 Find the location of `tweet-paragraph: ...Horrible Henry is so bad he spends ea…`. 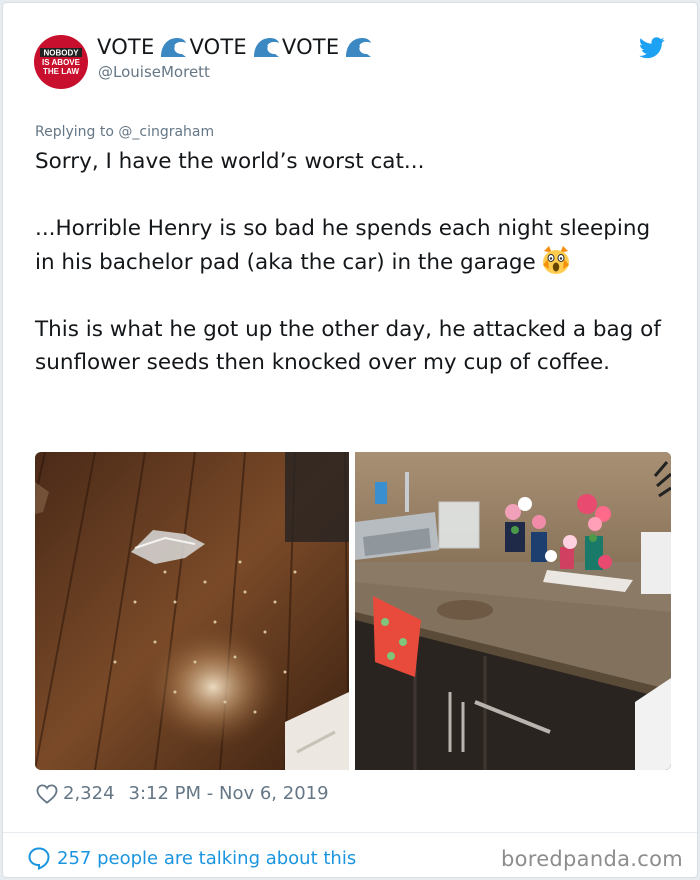

tweet-paragraph: ...Horrible Henry is so bad he spends ea… is located at coordinates (355, 246).